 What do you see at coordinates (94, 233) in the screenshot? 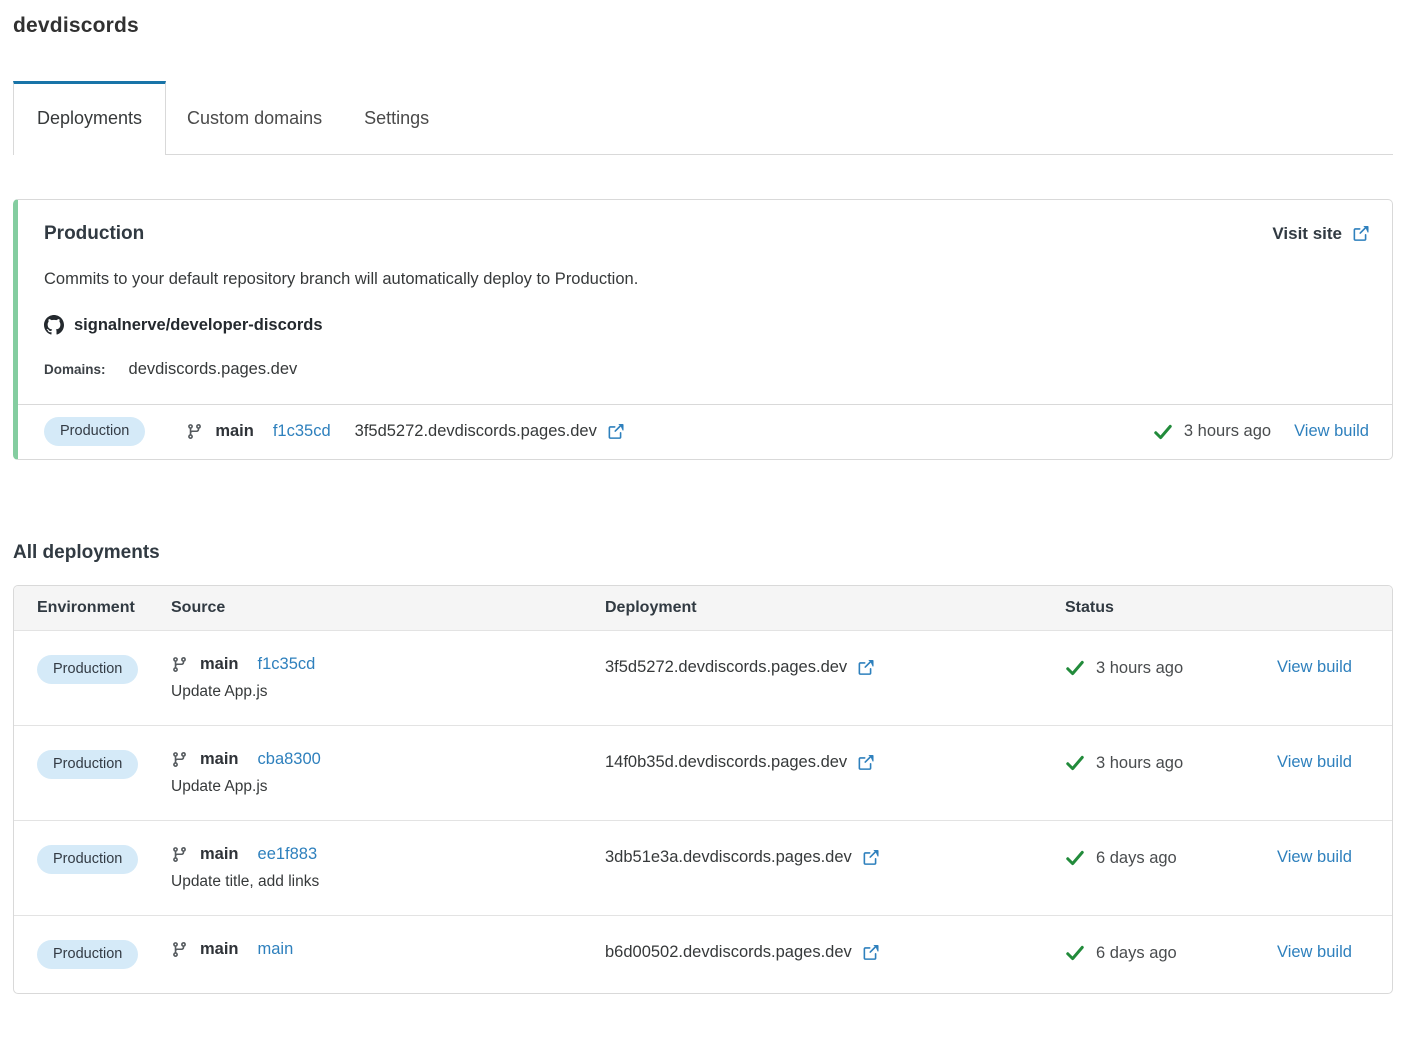
I see `production-heading: Production` at bounding box center [94, 233].